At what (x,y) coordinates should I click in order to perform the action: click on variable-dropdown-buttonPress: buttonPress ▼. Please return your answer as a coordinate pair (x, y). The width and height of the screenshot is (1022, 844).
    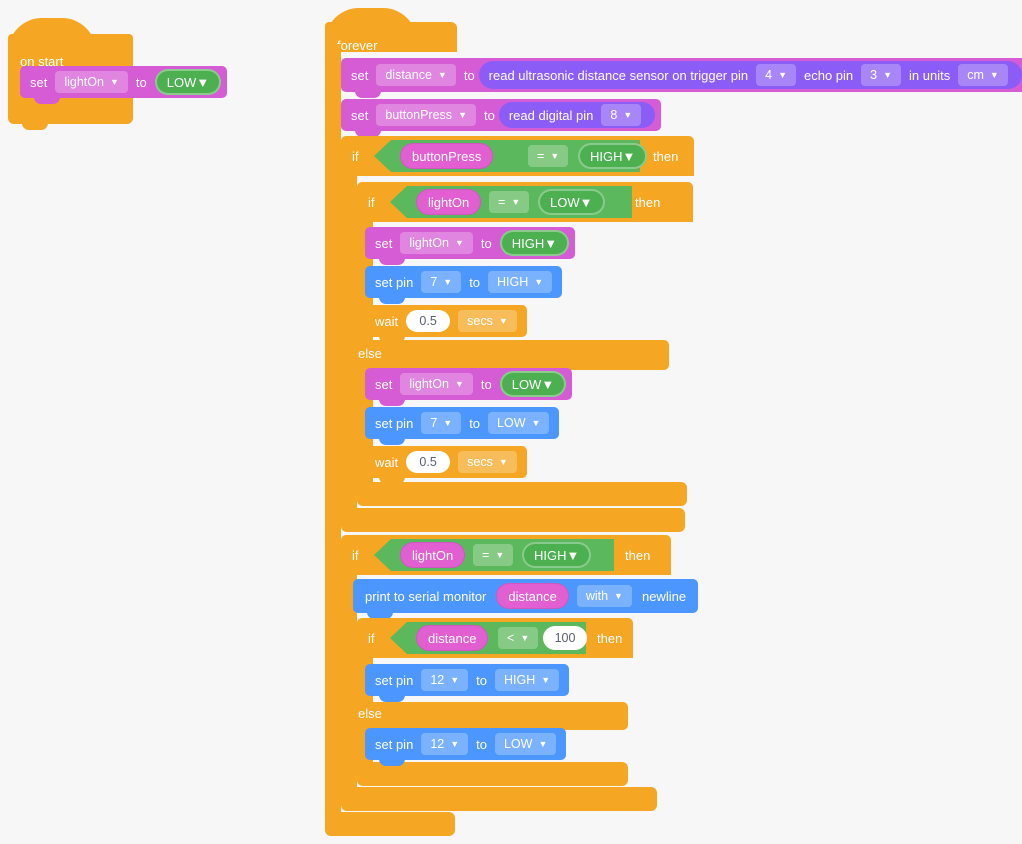
    Looking at the image, I should click on (426, 115).